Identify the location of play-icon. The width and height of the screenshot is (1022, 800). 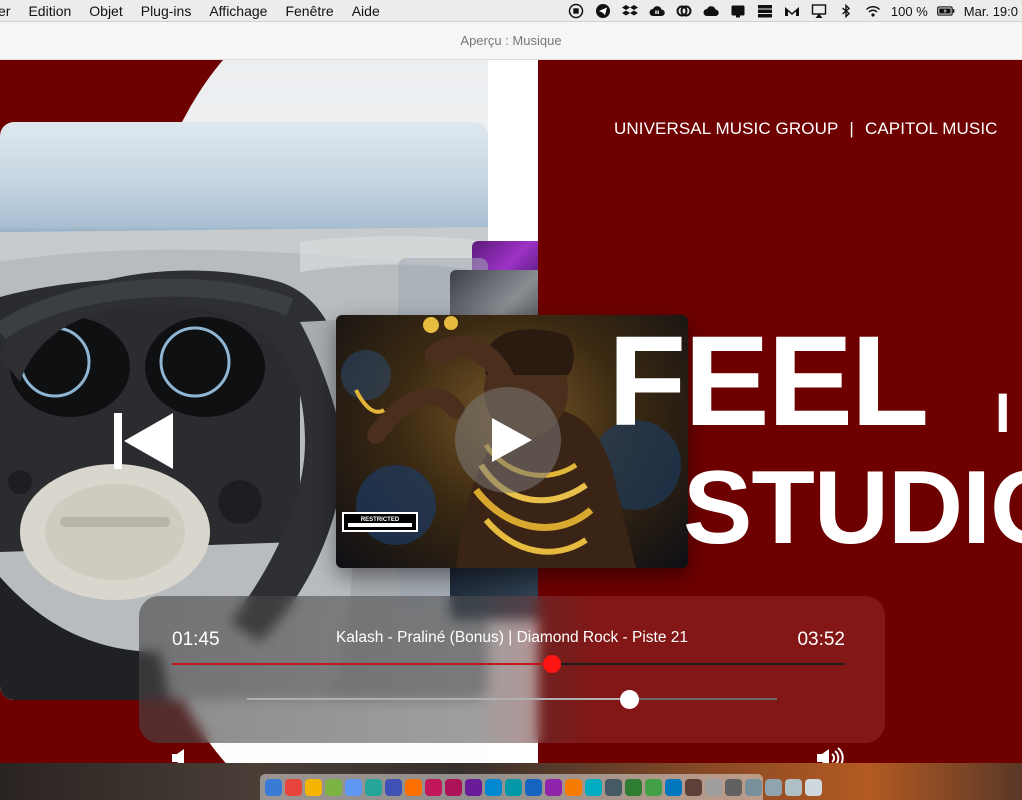
(511, 440).